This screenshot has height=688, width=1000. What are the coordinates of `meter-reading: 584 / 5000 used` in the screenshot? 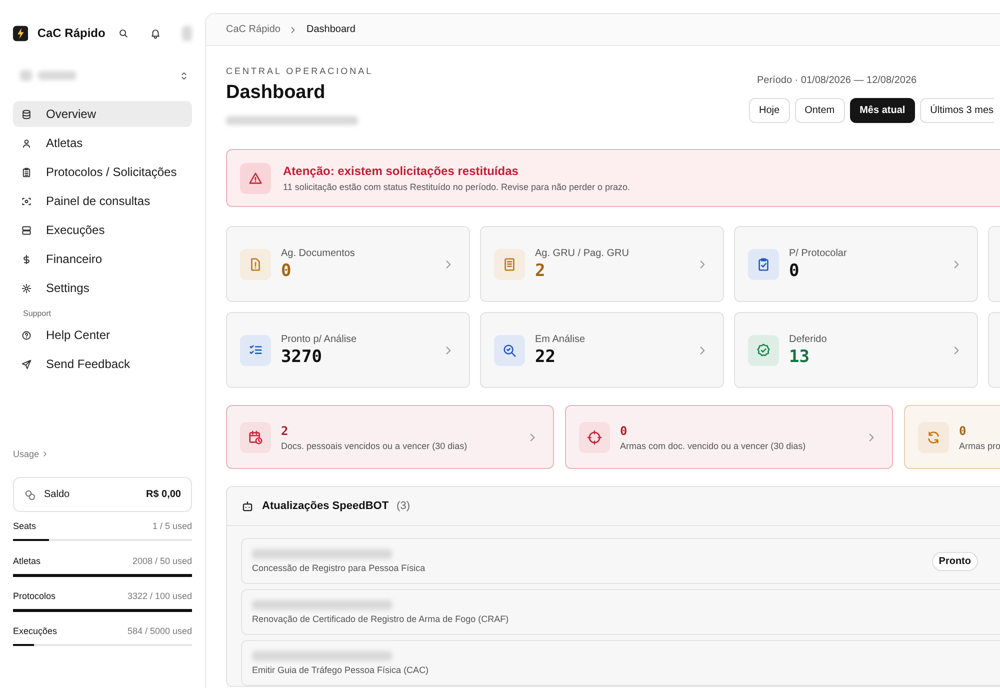 It's located at (159, 631).